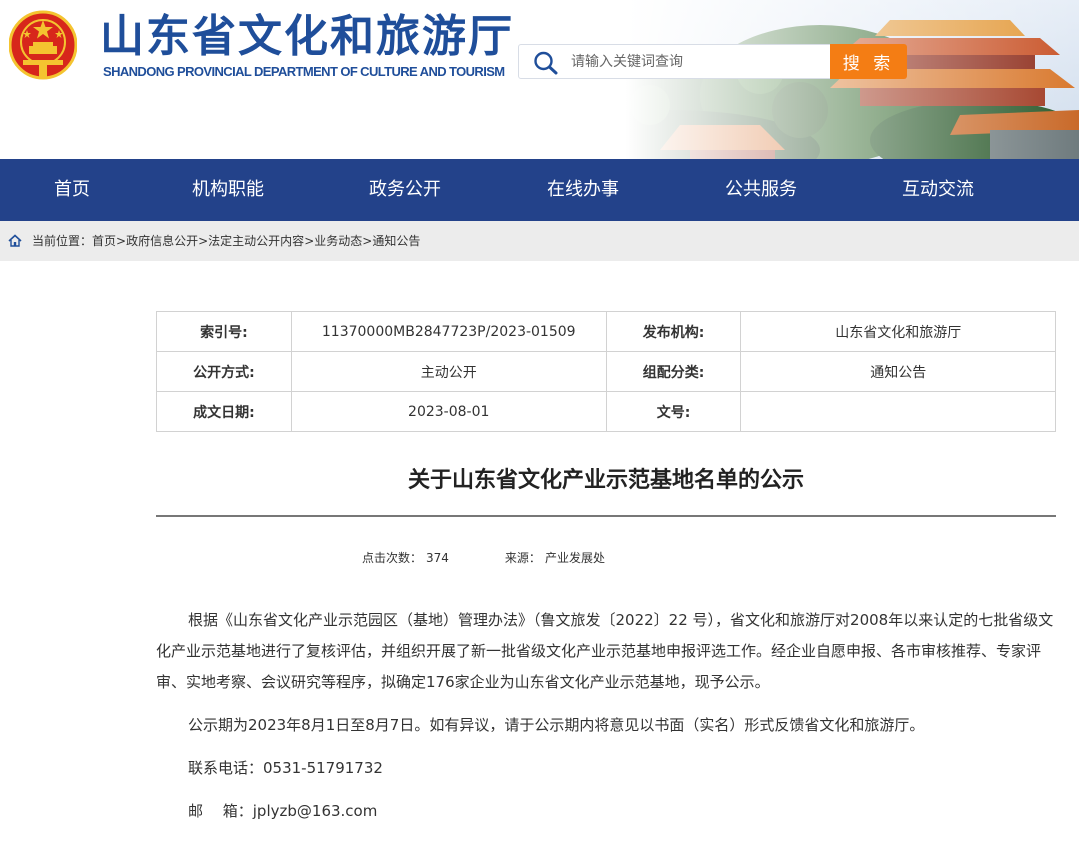  I want to click on index-value: 11370000MB2847723P/2023-01509, so click(448, 331).